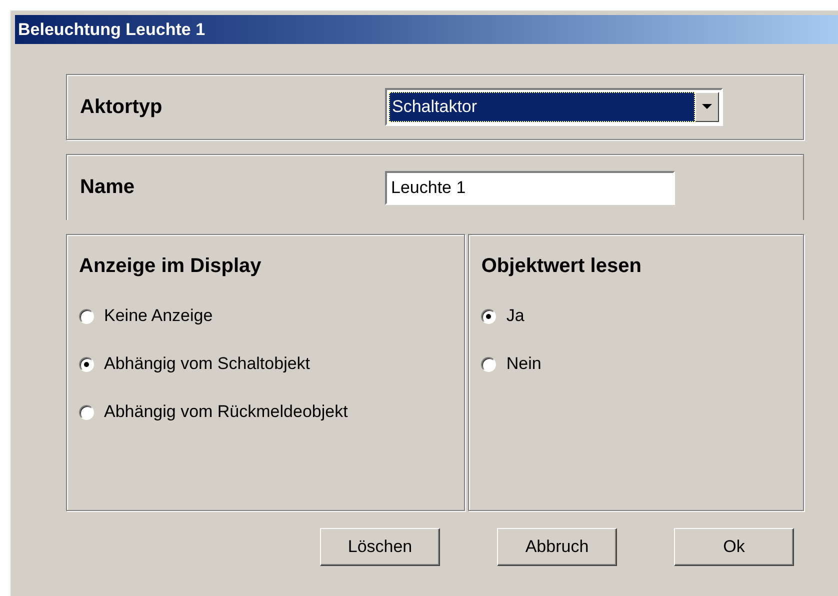  What do you see at coordinates (121, 107) in the screenshot?
I see `field-label: Aktortyp` at bounding box center [121, 107].